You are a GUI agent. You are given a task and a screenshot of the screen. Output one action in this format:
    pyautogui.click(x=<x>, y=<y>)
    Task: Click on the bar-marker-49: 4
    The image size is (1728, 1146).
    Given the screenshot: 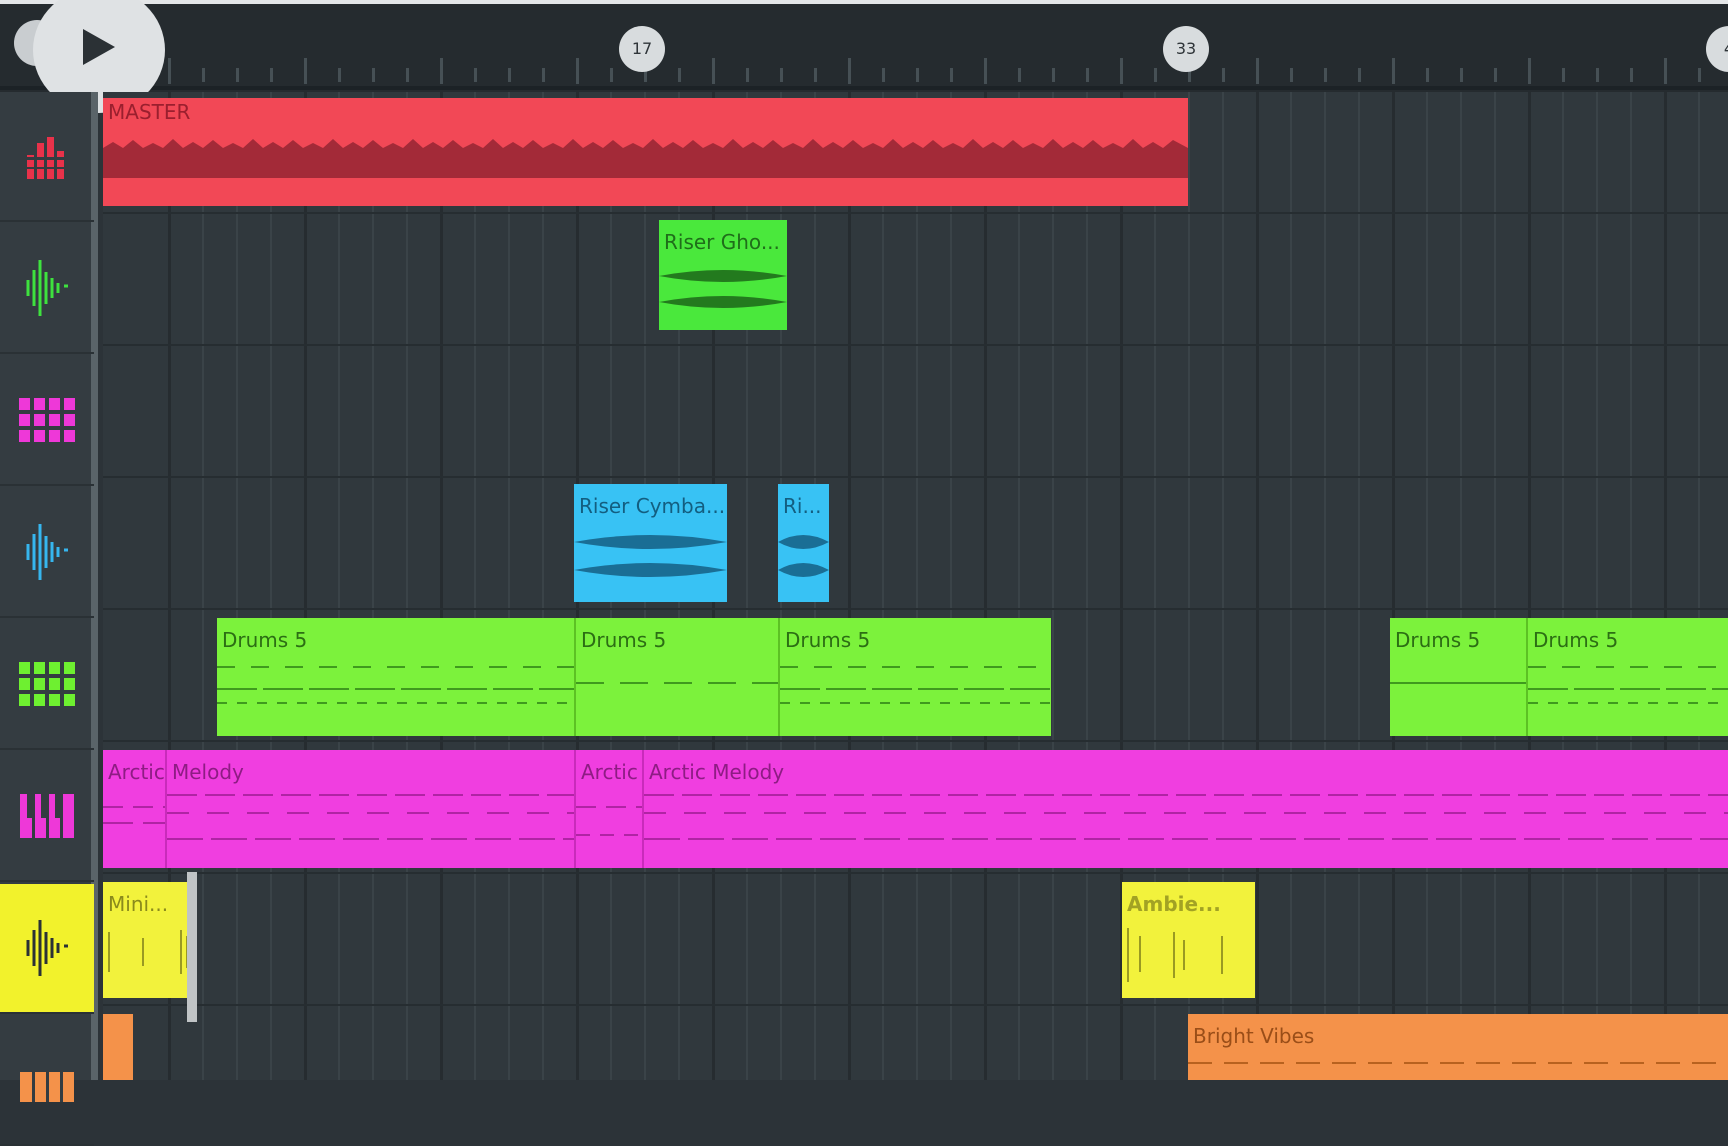 What is the action you would take?
    pyautogui.click(x=1717, y=49)
    